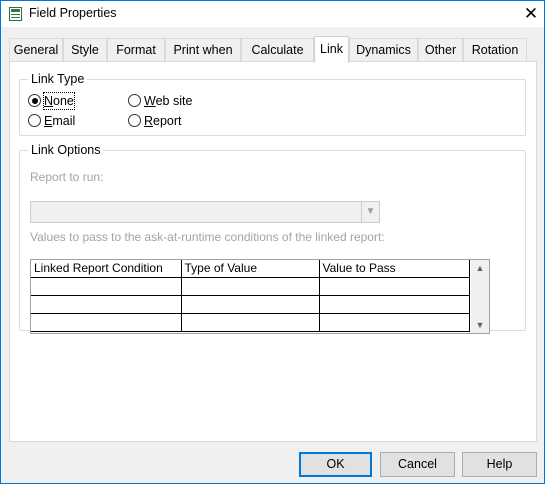  I want to click on radio-report-label: Report, so click(163, 121).